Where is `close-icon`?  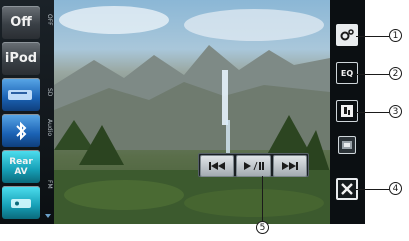 close-icon is located at coordinates (347, 189).